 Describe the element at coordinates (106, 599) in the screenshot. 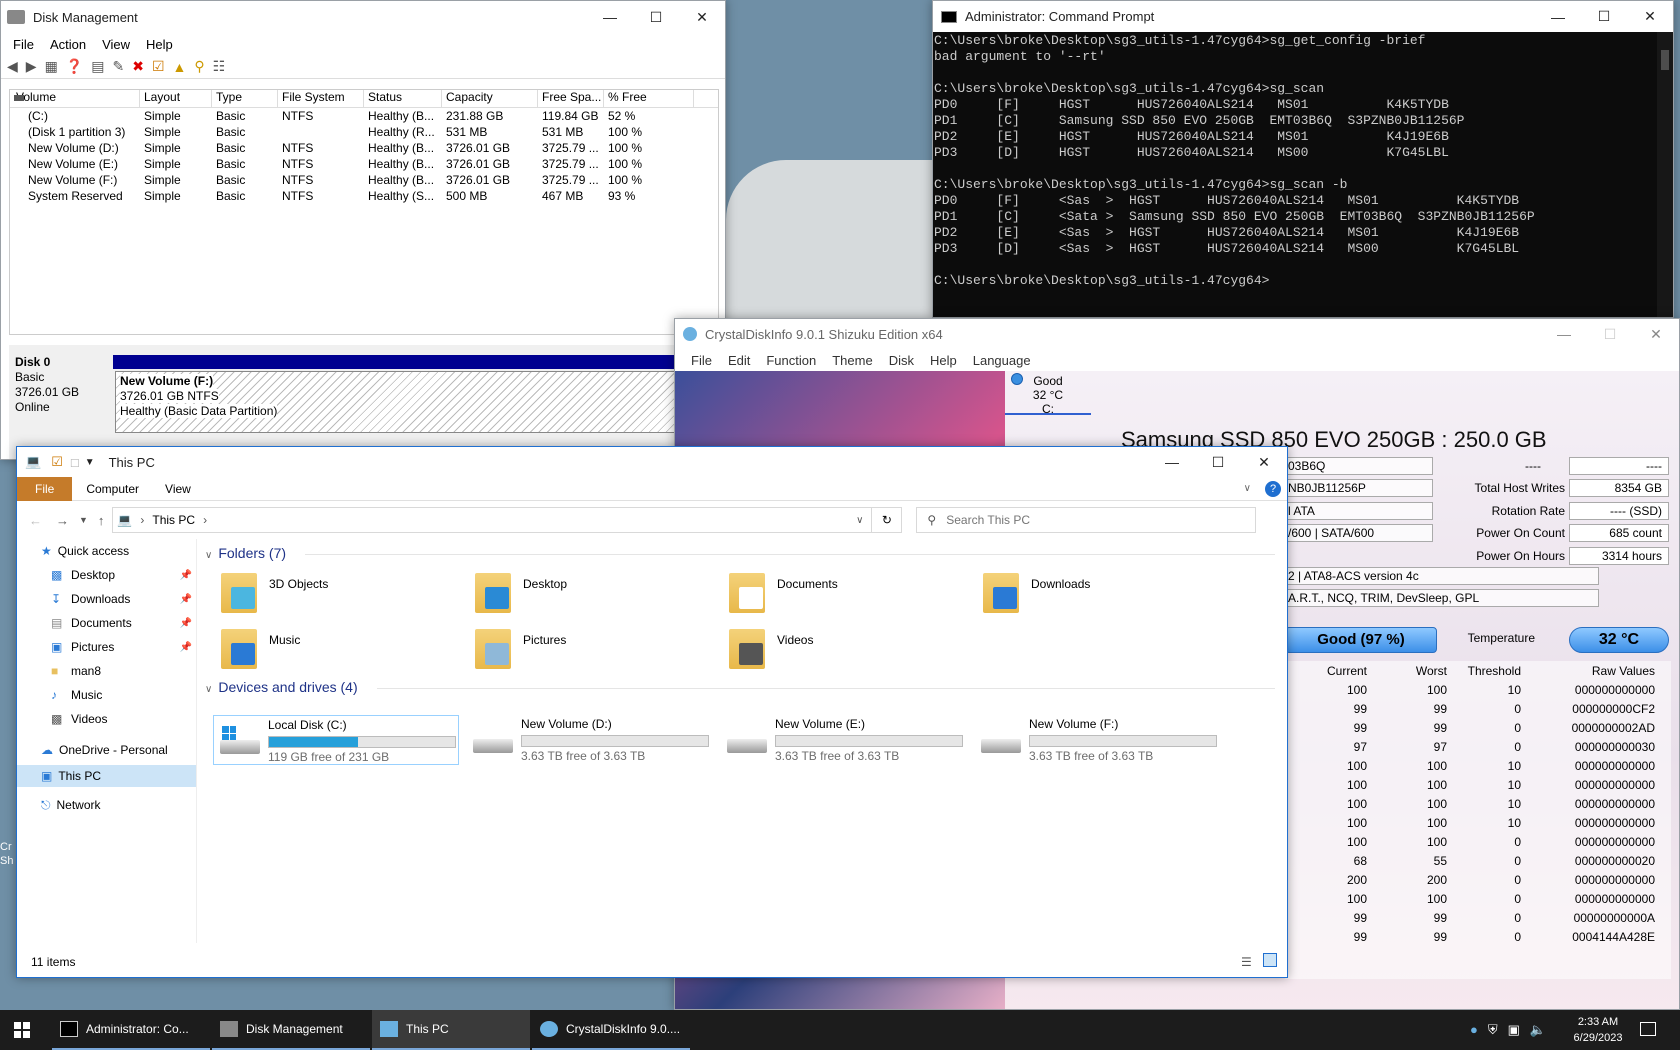

I see `nav-item-downloads: ↧ Downloads 📌` at that location.